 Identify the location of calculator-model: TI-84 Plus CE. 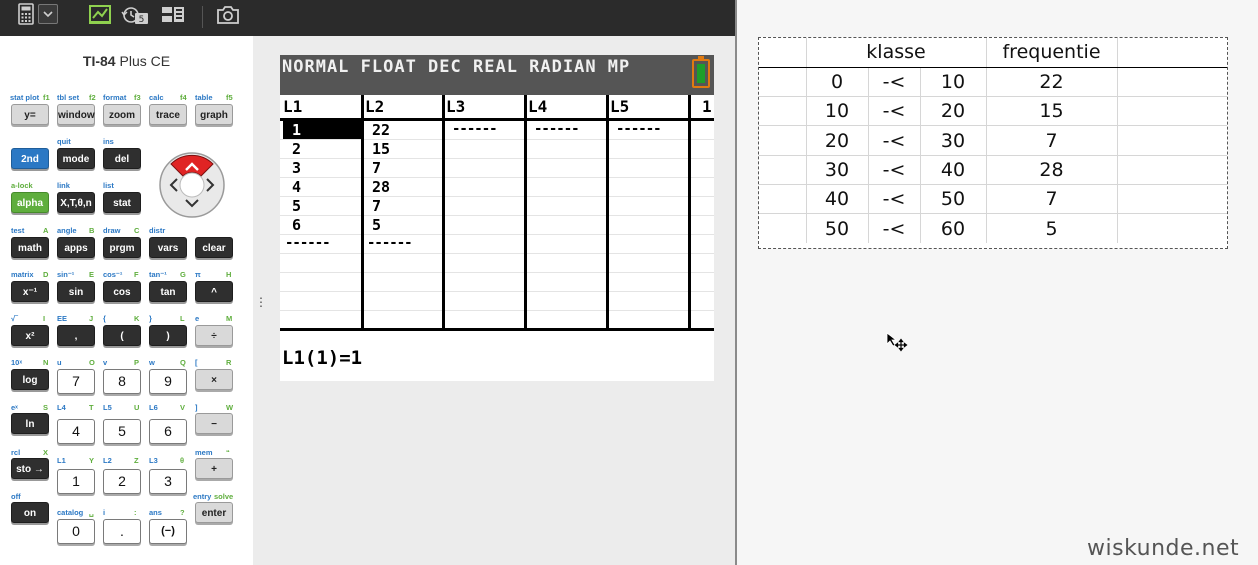
(126, 61).